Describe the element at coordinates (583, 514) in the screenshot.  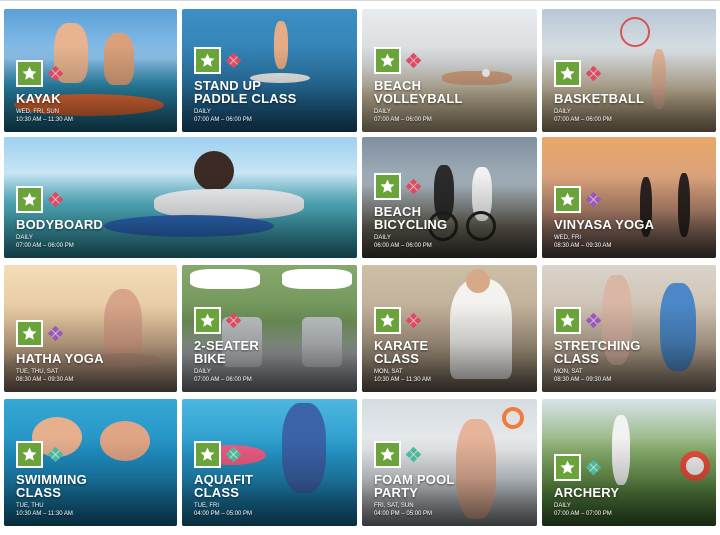
I see `activity-time: 07:00 AM – 07:00 PM` at that location.